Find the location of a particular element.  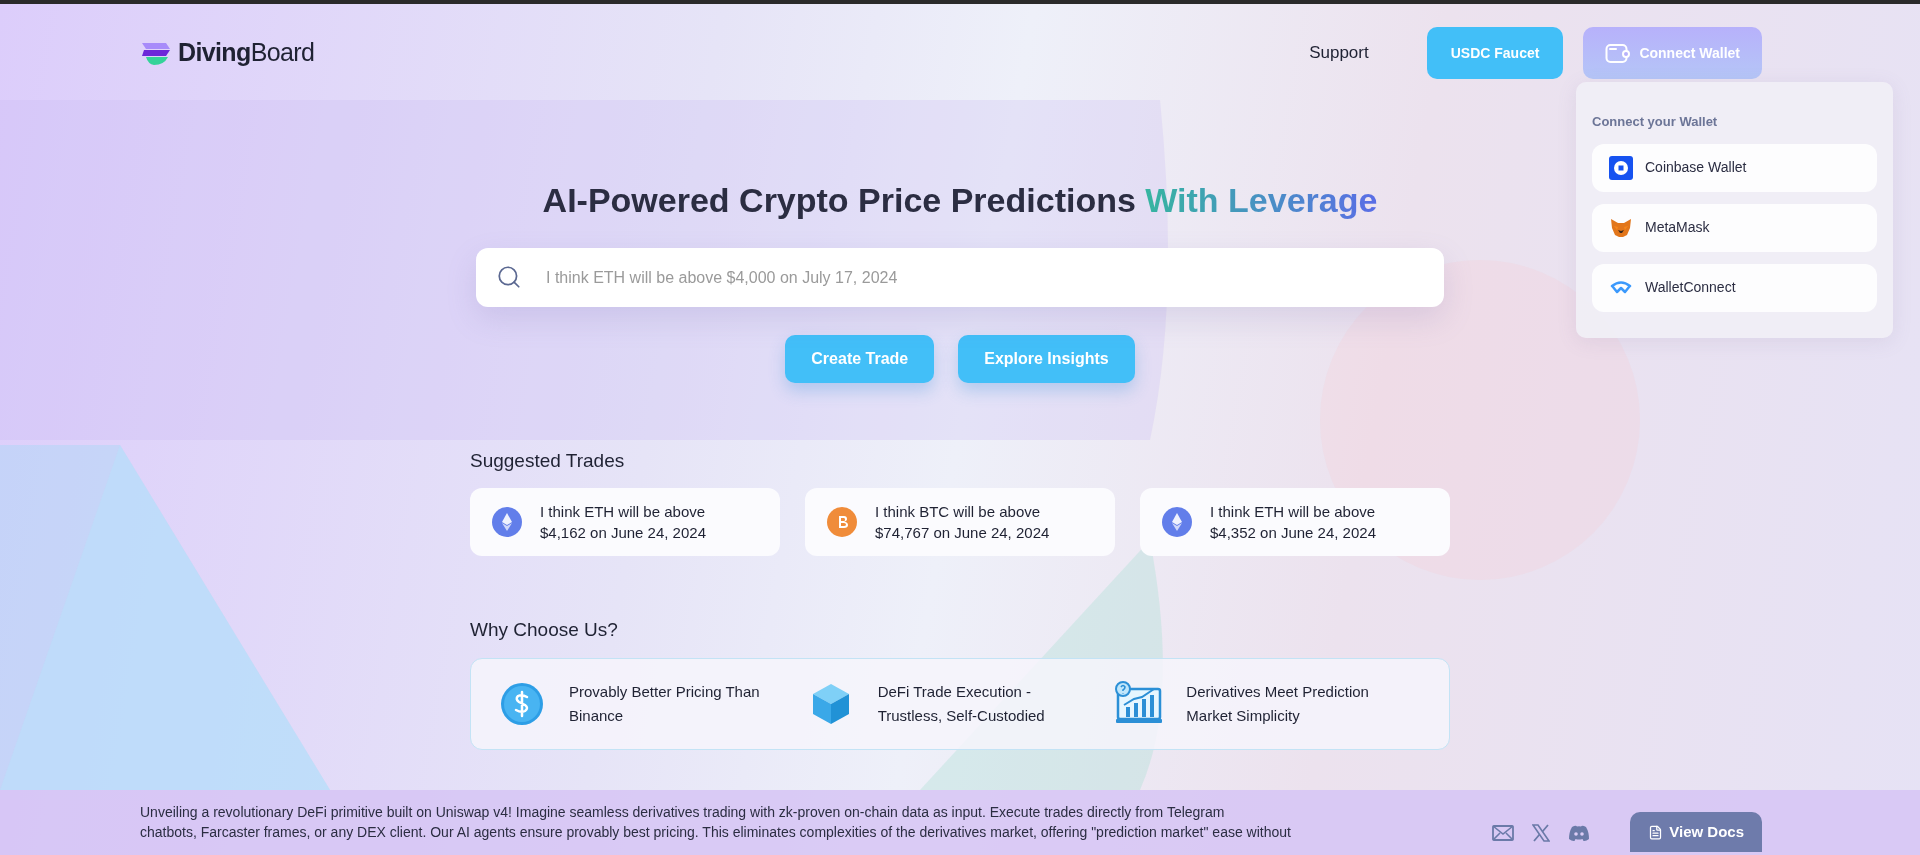

feature-text: Derivatives Meet Prediction is located at coordinates (1277, 692).